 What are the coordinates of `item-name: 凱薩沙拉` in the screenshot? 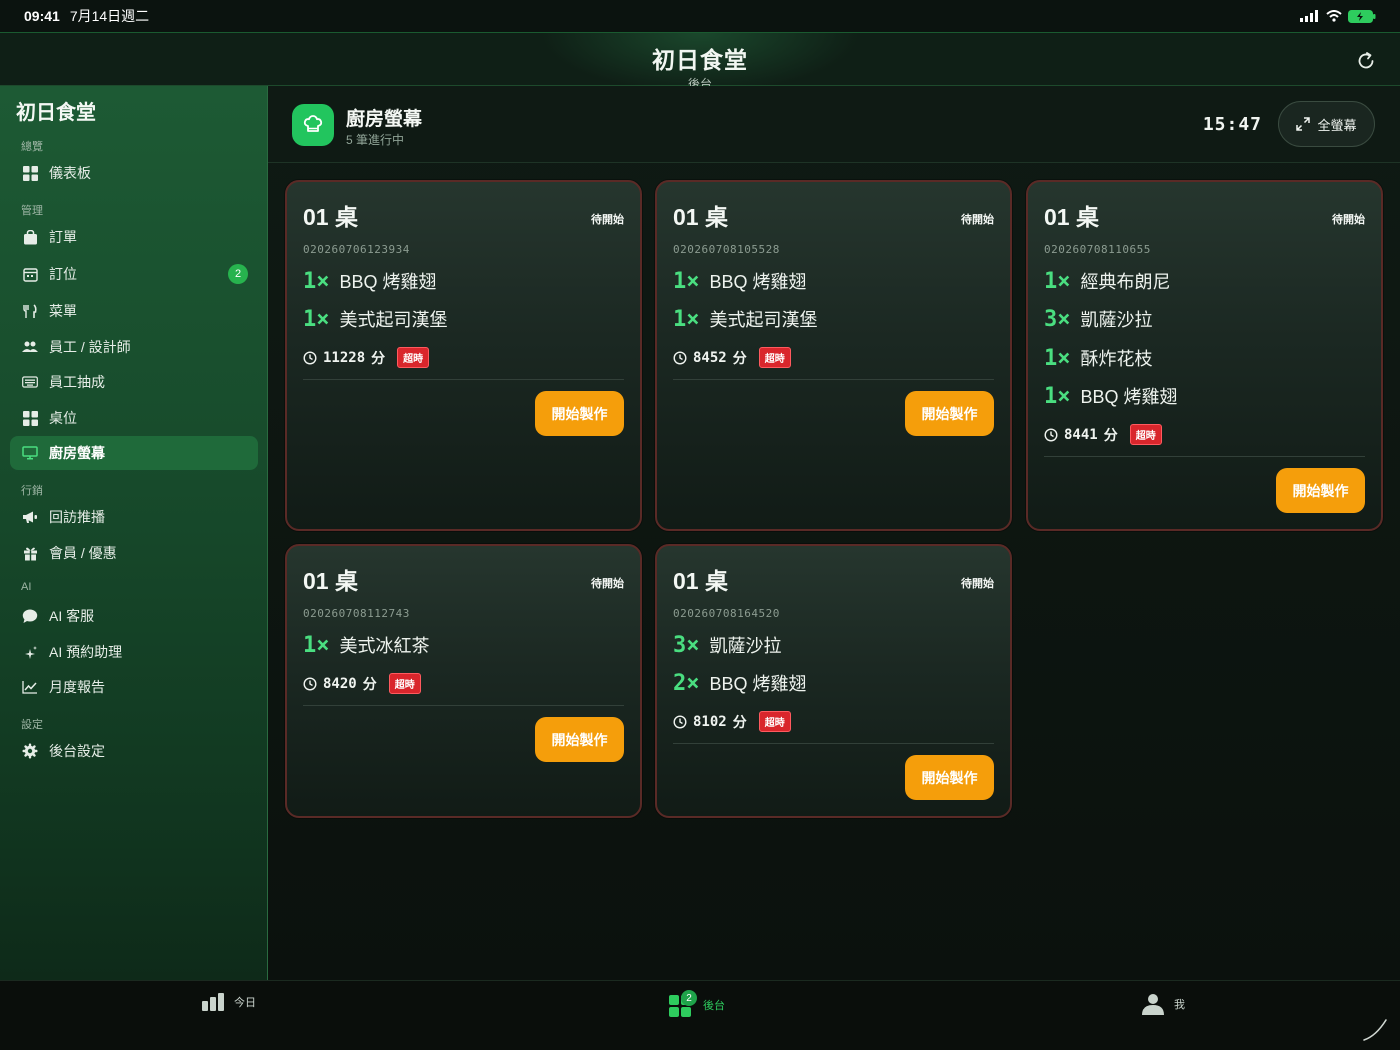 It's located at (745, 646).